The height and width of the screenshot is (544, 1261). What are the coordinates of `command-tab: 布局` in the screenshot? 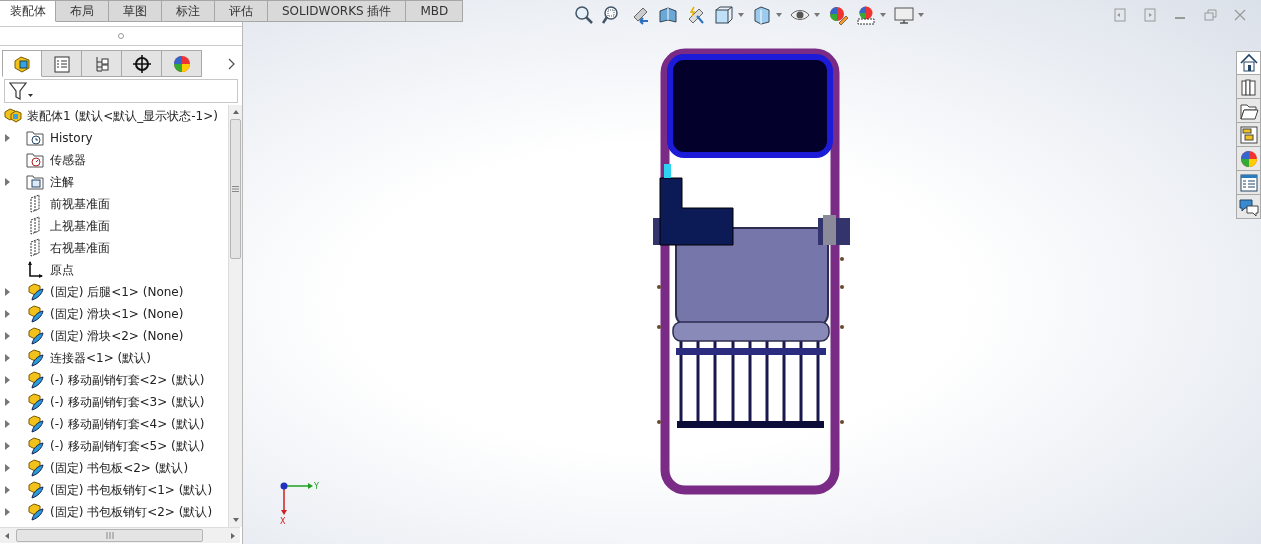 It's located at (82, 11).